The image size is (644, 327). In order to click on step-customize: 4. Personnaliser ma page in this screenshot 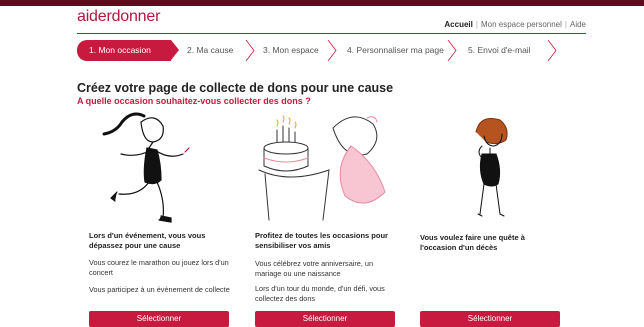, I will do `click(393, 50)`.